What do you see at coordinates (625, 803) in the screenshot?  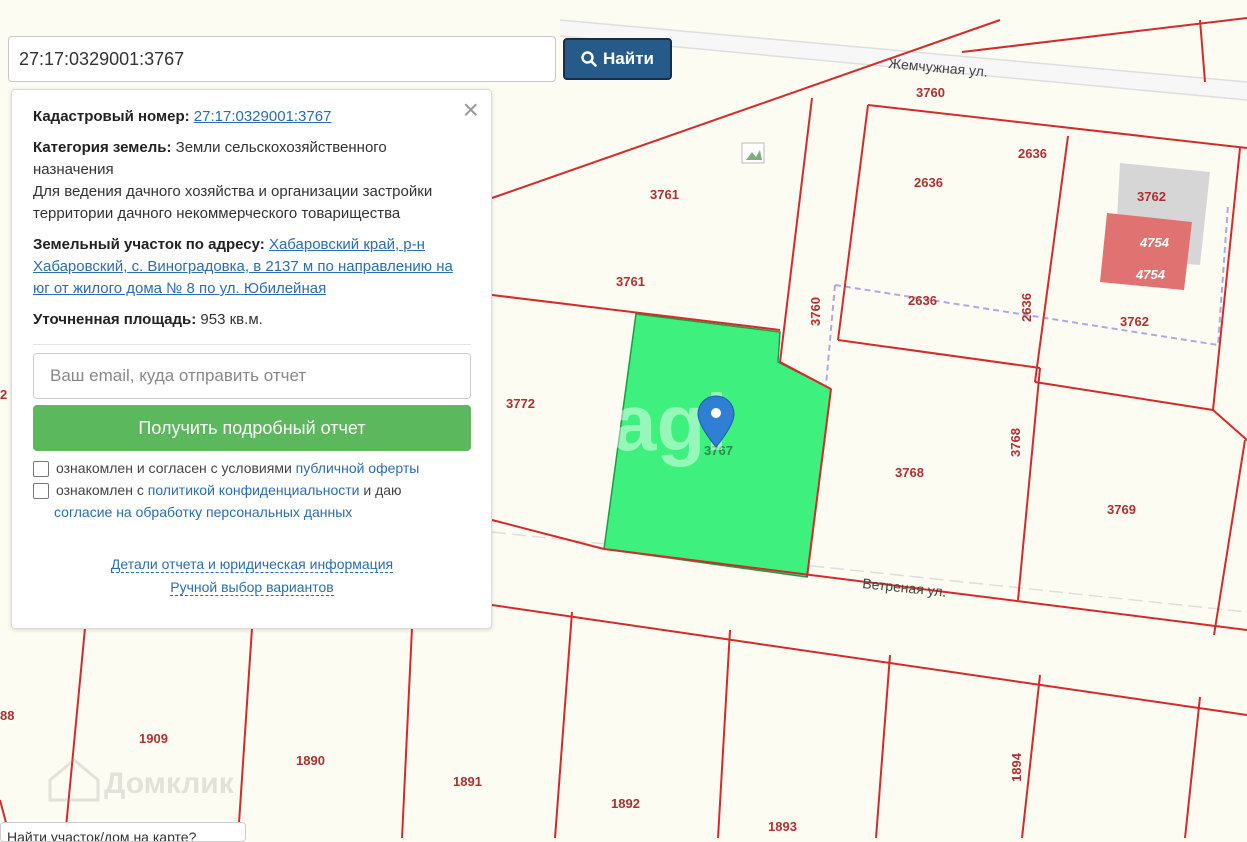 I see `plot-label: 1892` at bounding box center [625, 803].